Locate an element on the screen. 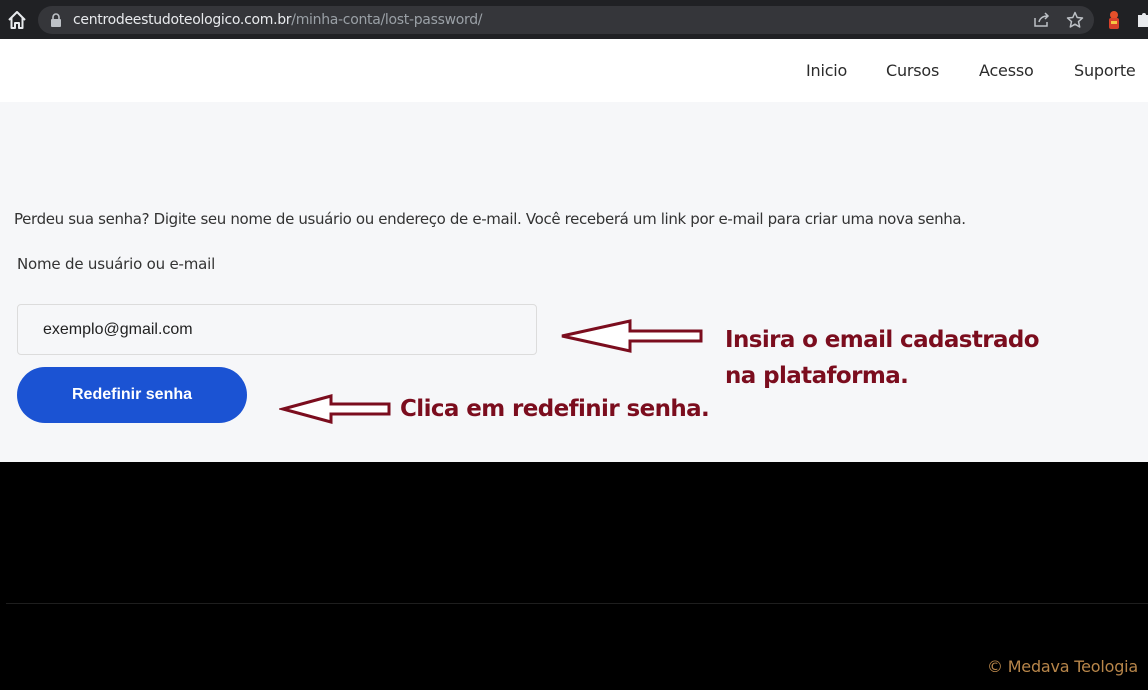  extension-icon is located at coordinates (1114, 20).